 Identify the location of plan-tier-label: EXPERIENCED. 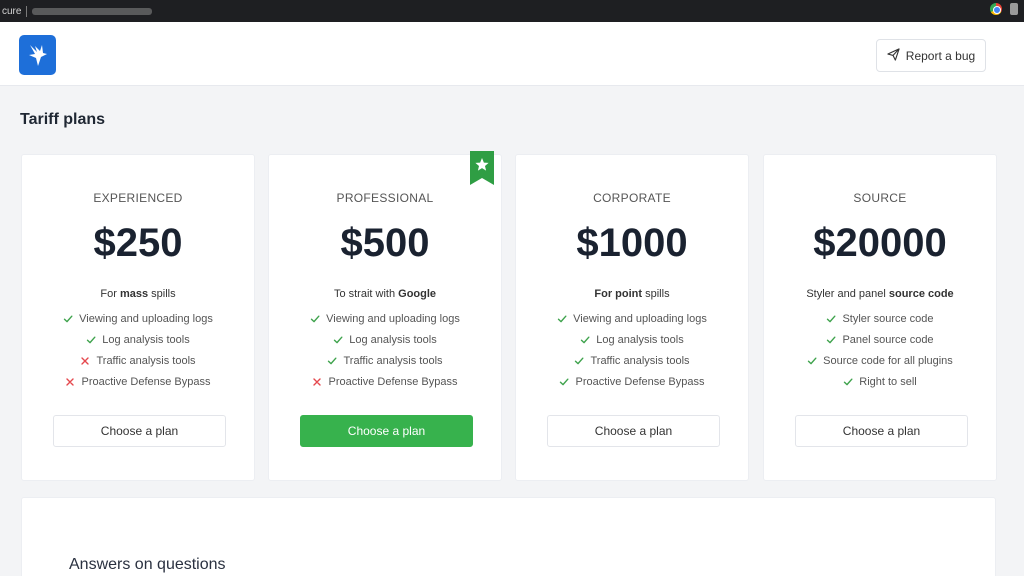
(138, 198).